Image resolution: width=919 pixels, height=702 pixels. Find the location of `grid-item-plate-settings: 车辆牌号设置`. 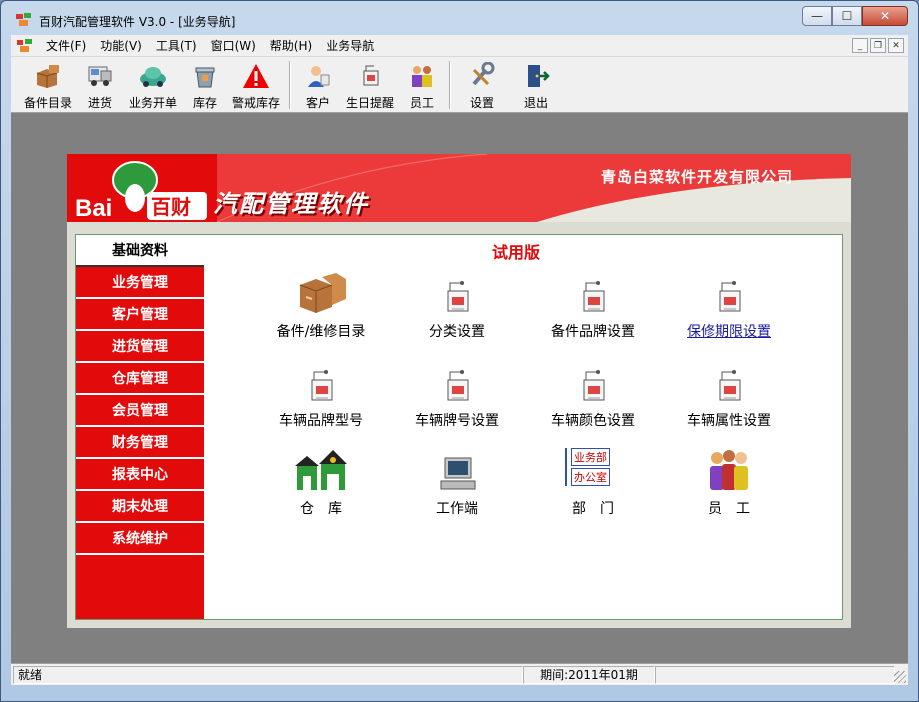

grid-item-plate-settings: 车辆牌号设置 is located at coordinates (457, 392).